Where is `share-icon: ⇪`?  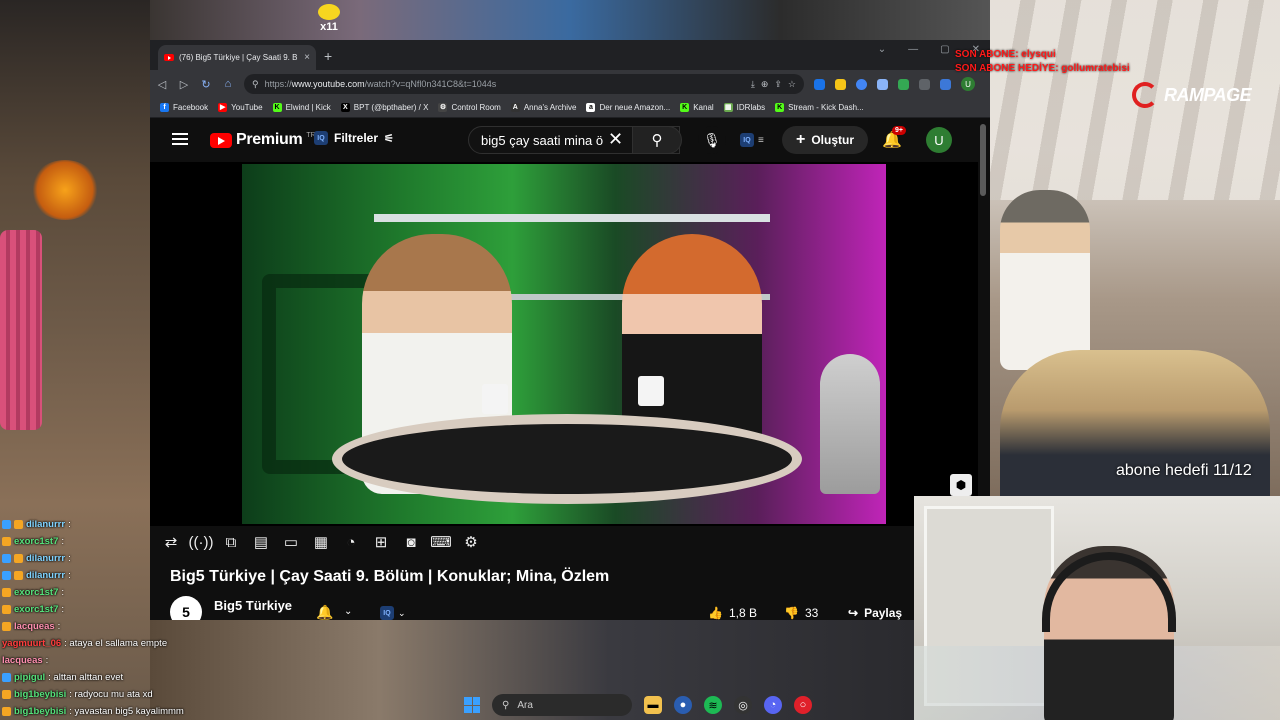
share-icon: ⇪ is located at coordinates (778, 84).